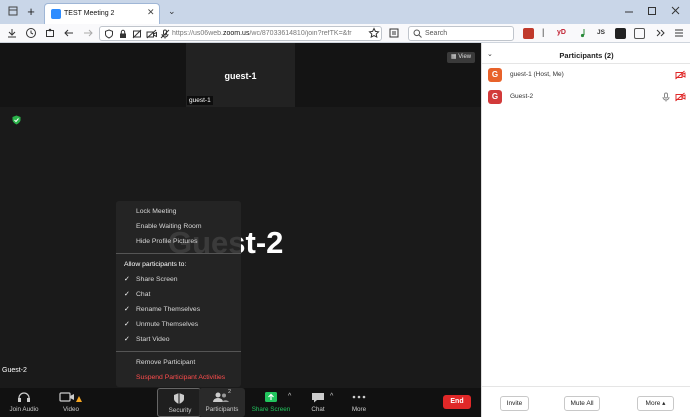 This screenshot has height=417, width=690. Describe the element at coordinates (71, 397) in the screenshot. I see `video-camera-warning-icon` at that location.